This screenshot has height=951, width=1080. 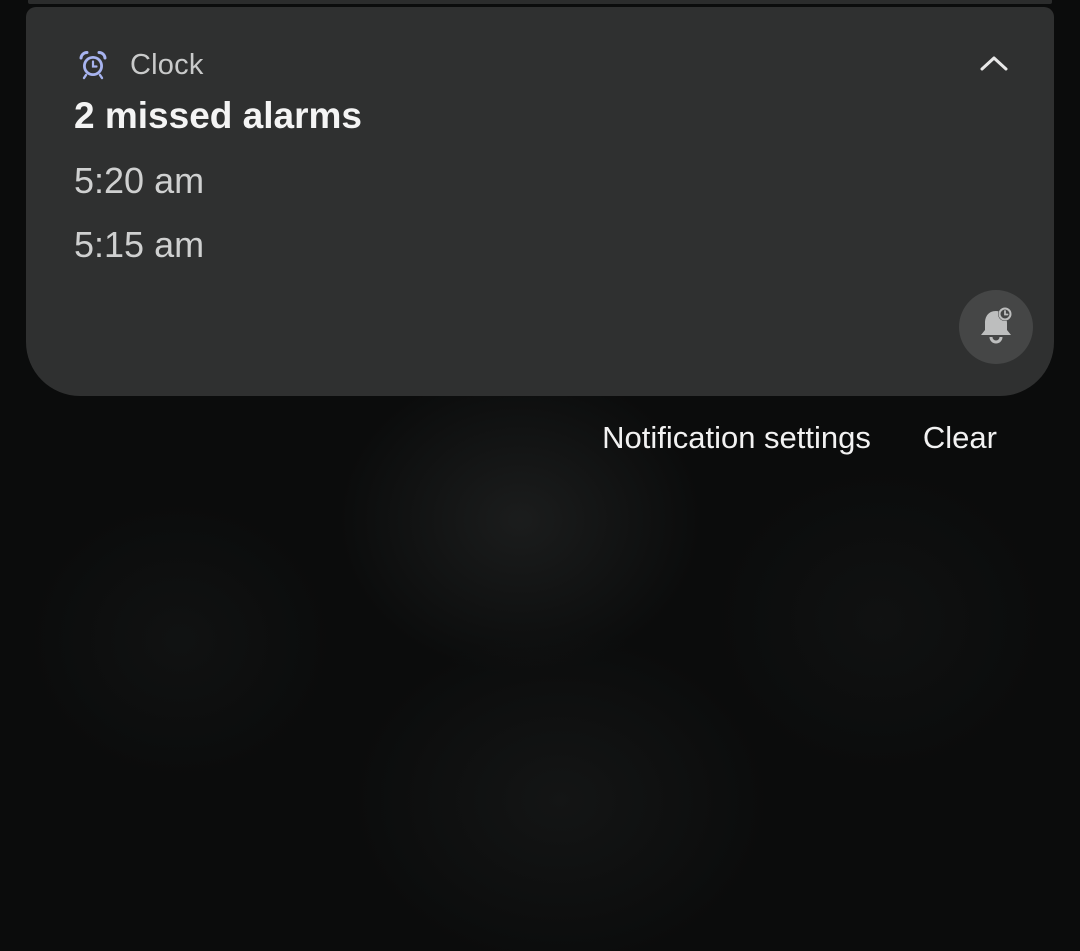 I want to click on missed-alarm-time: 5:20 am, so click(x=139, y=180).